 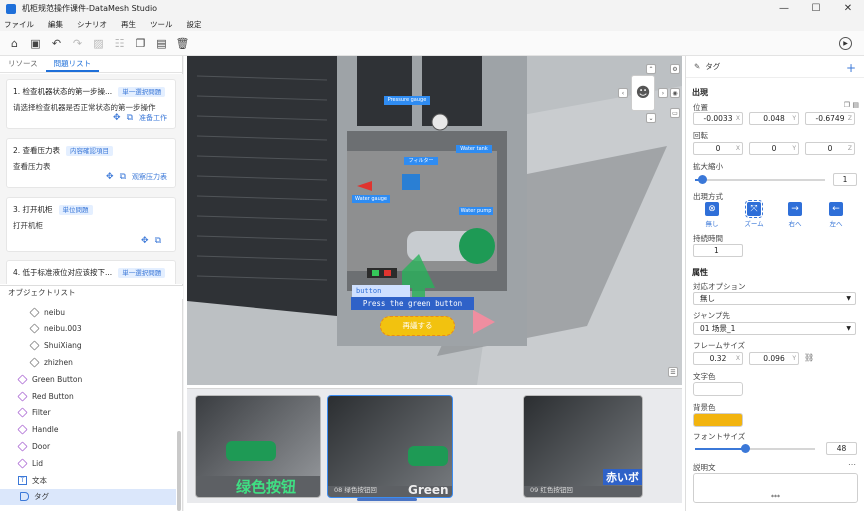 What do you see at coordinates (32, 166) in the screenshot?
I see `question-desc: 查看压力表` at bounding box center [32, 166].